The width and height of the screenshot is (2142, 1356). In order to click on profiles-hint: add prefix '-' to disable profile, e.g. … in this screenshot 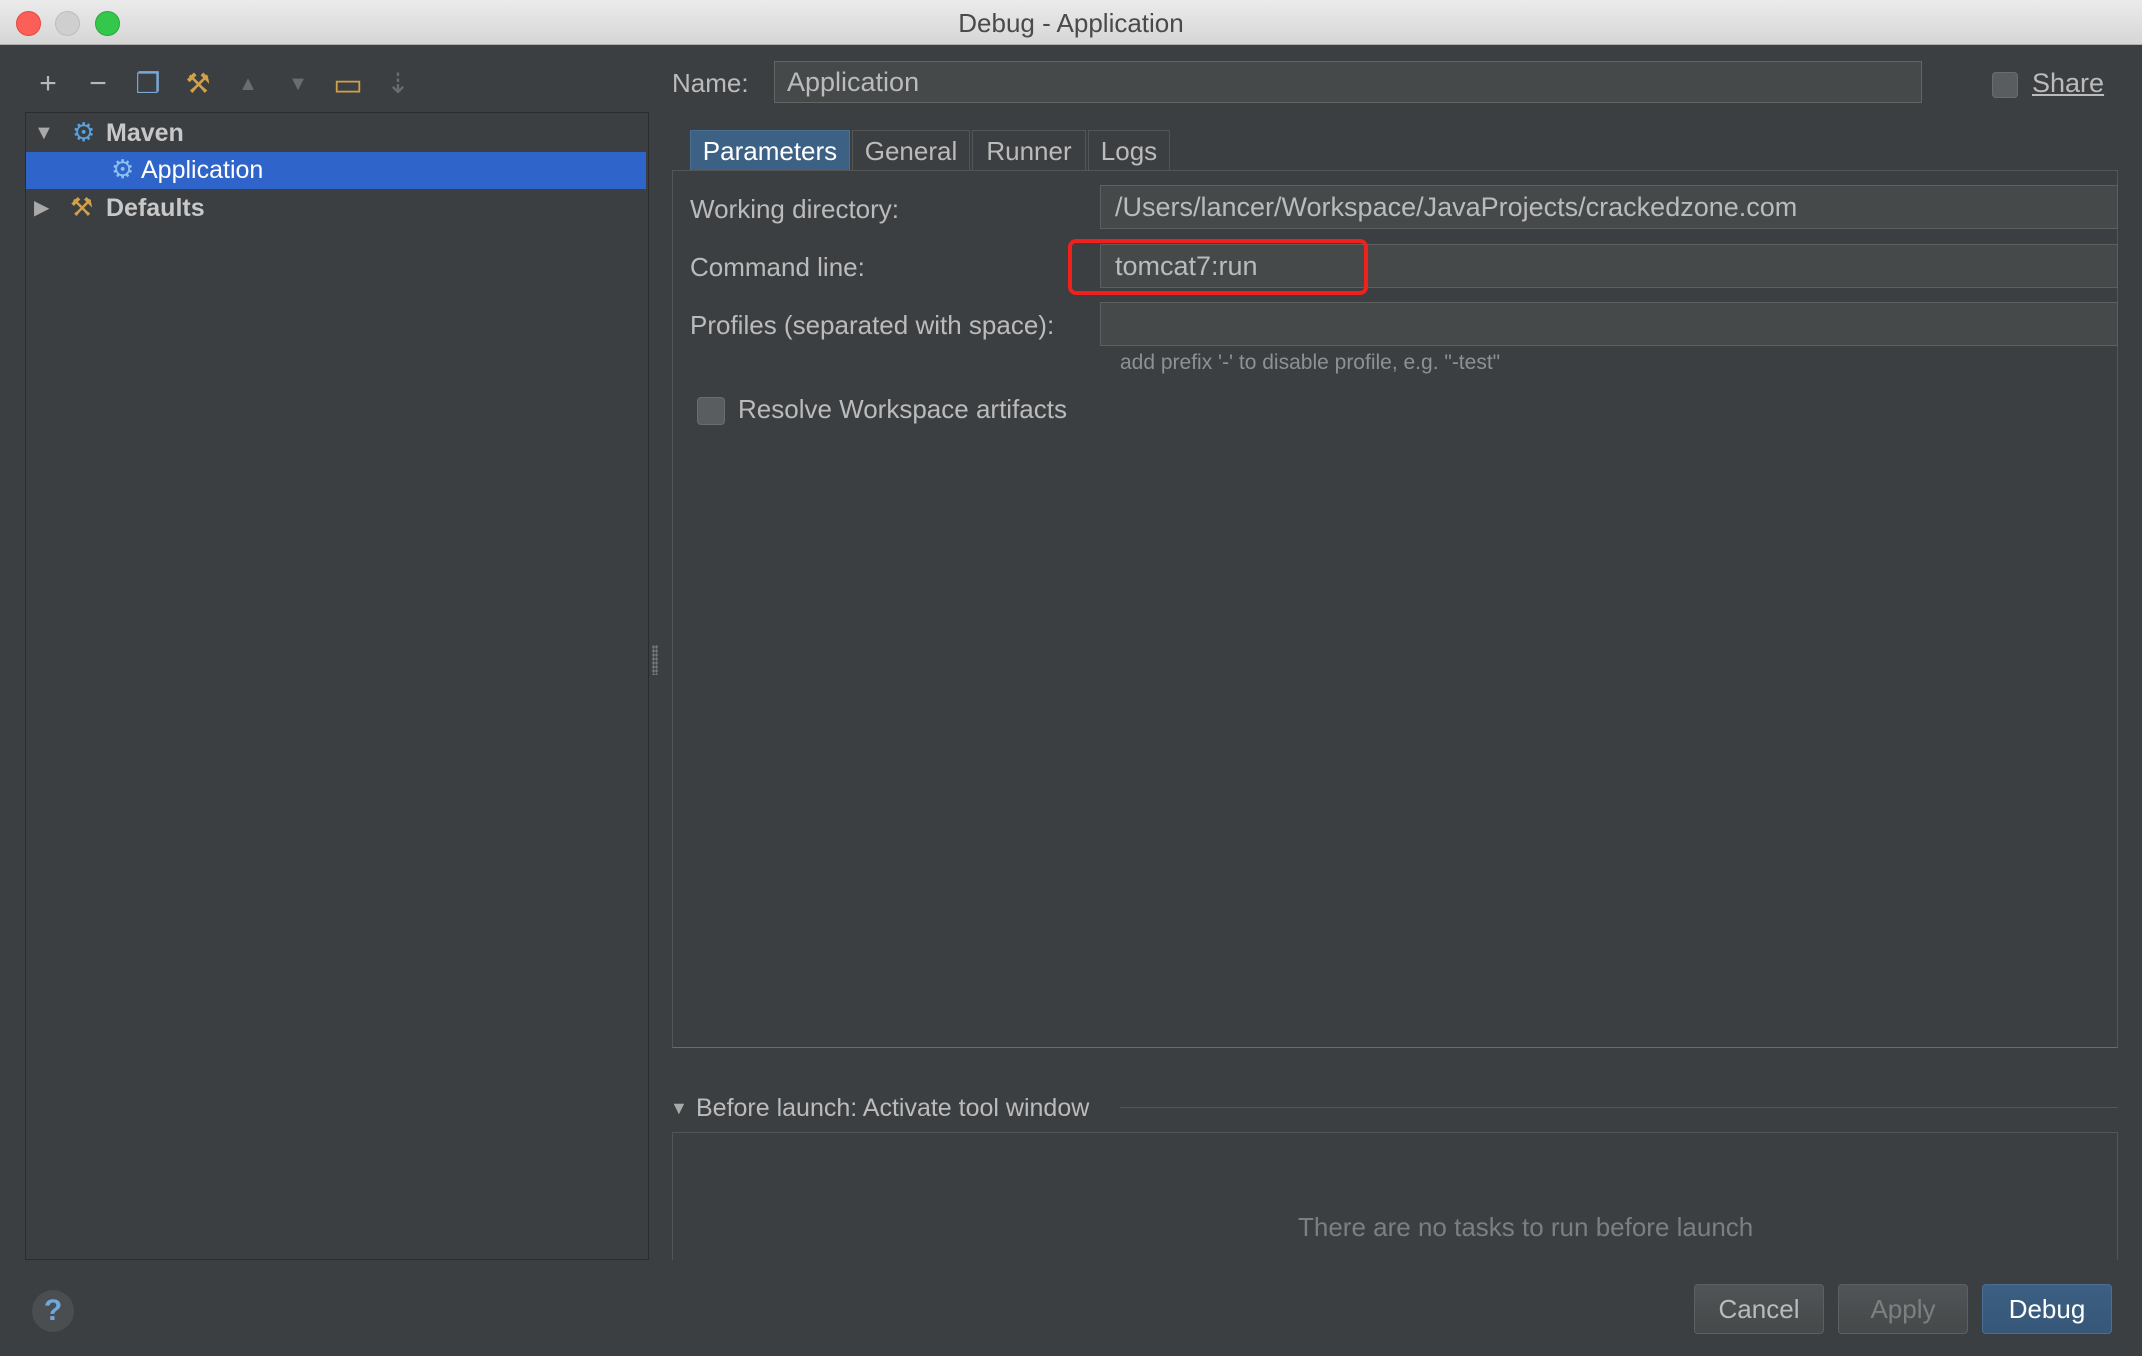, I will do `click(1310, 362)`.